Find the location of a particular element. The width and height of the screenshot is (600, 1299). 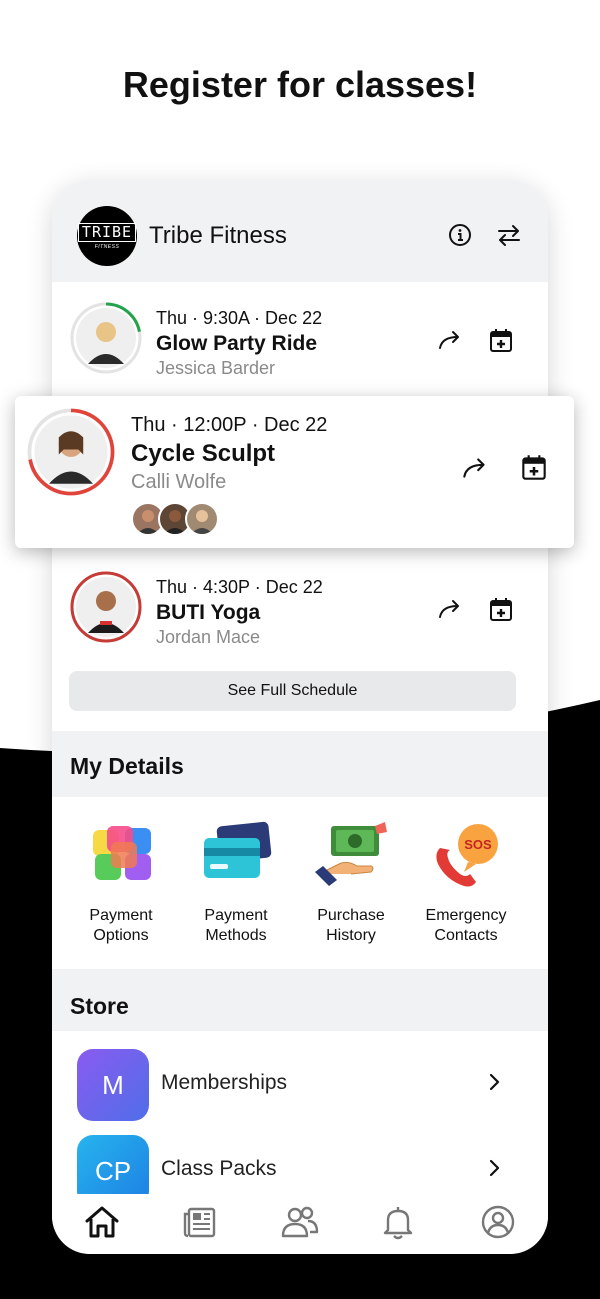

detail-label: Emergency Contacts is located at coordinates (466, 925).